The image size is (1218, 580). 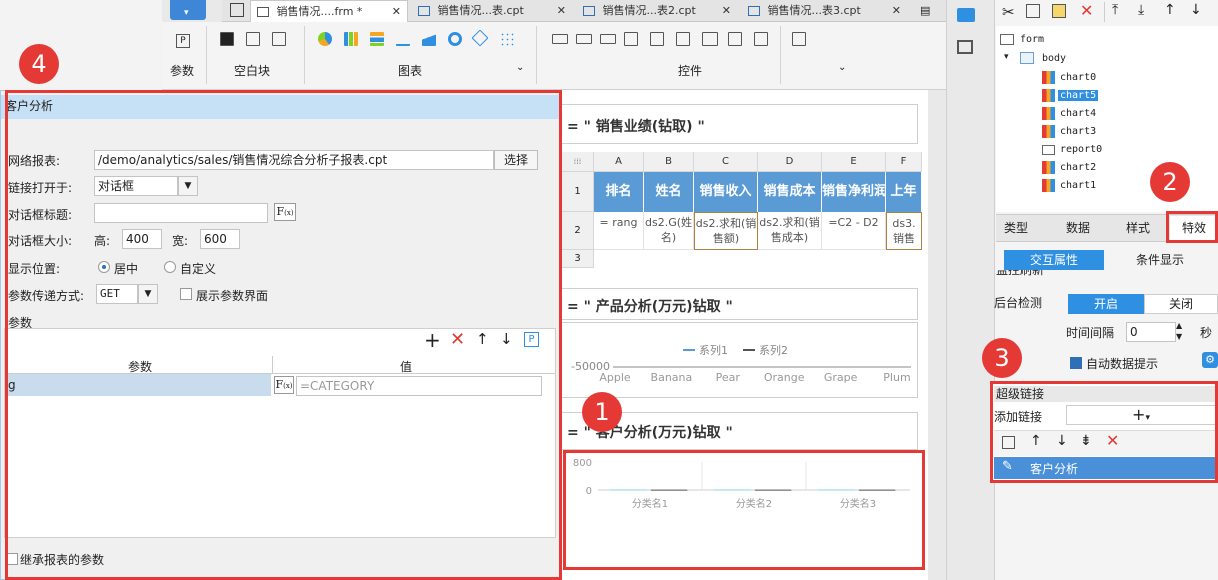 What do you see at coordinates (507, 39) in the screenshot?
I see `scatter-chart-icon` at bounding box center [507, 39].